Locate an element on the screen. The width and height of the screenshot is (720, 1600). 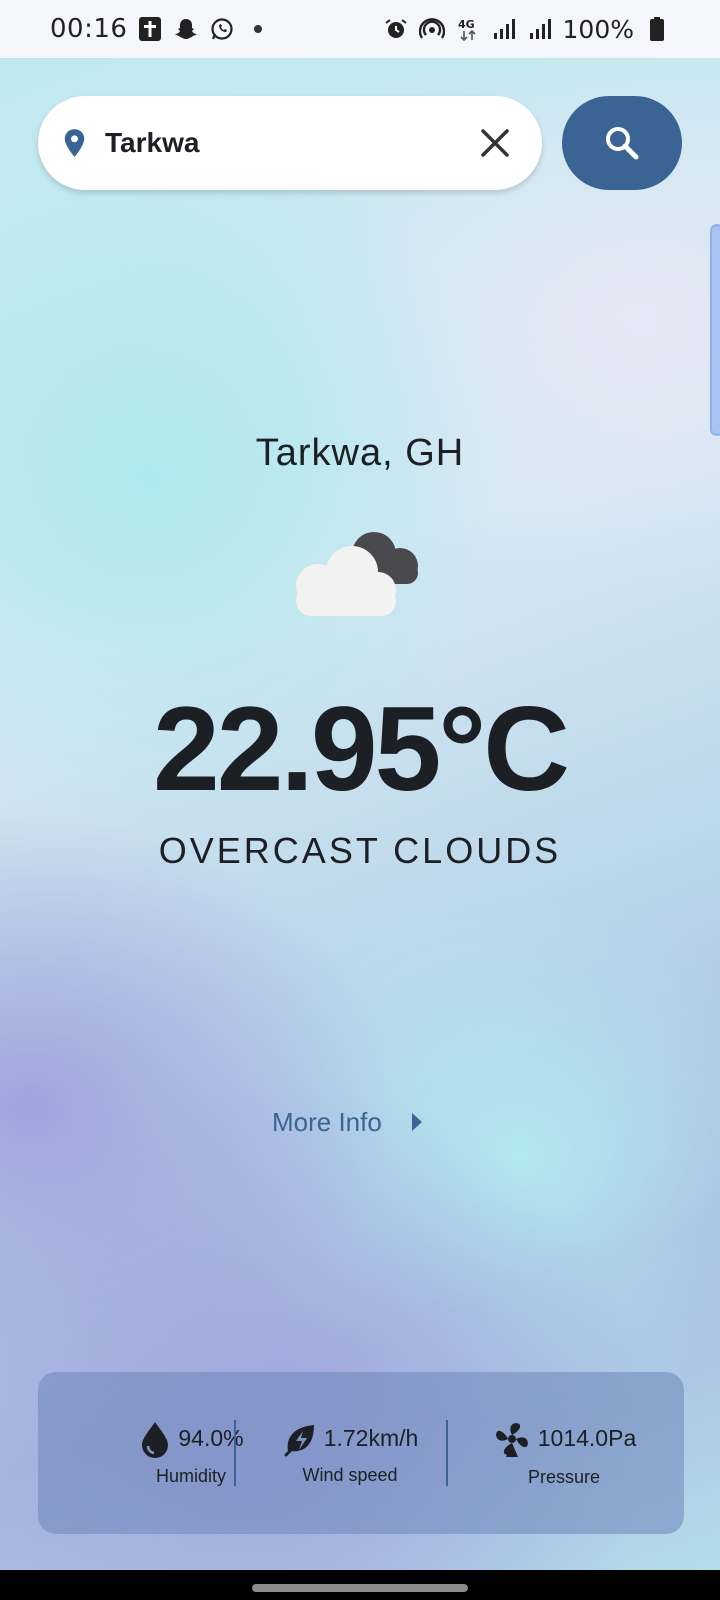
bible-icon is located at coordinates (150, 29).